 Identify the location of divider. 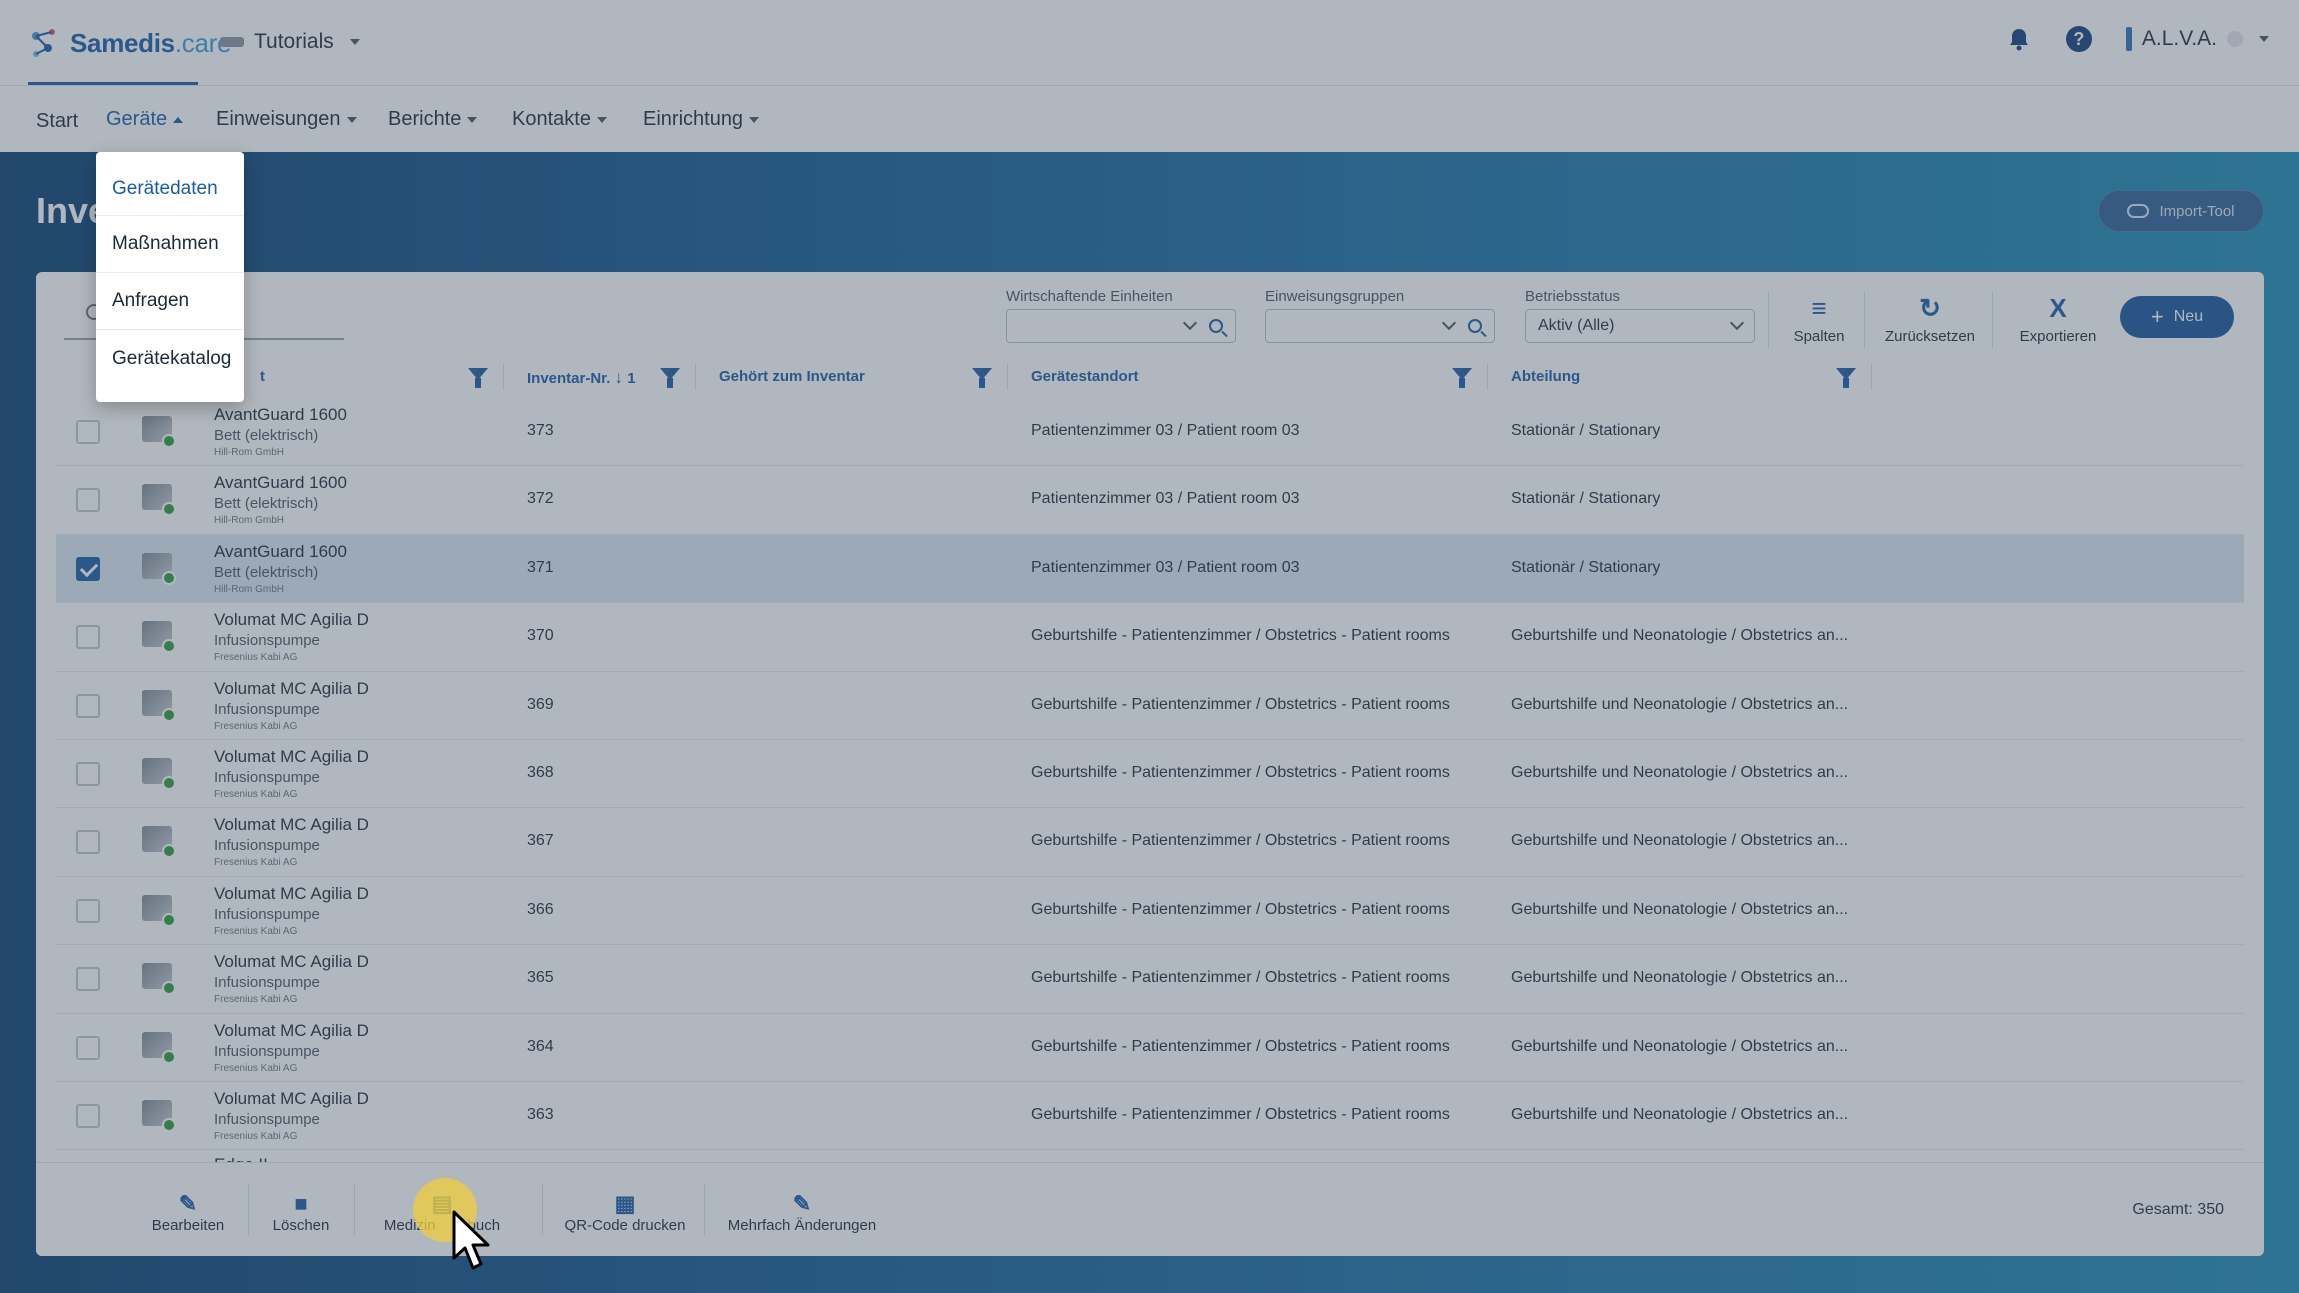
(1992, 320).